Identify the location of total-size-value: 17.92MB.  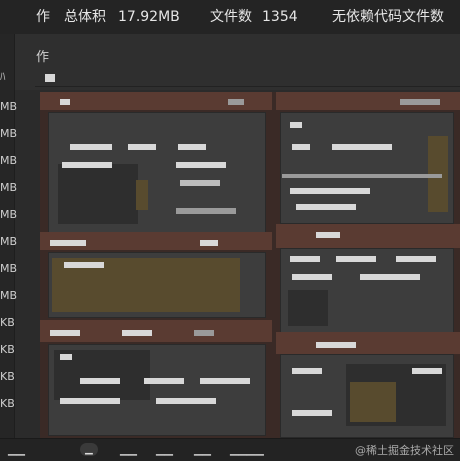
(149, 17).